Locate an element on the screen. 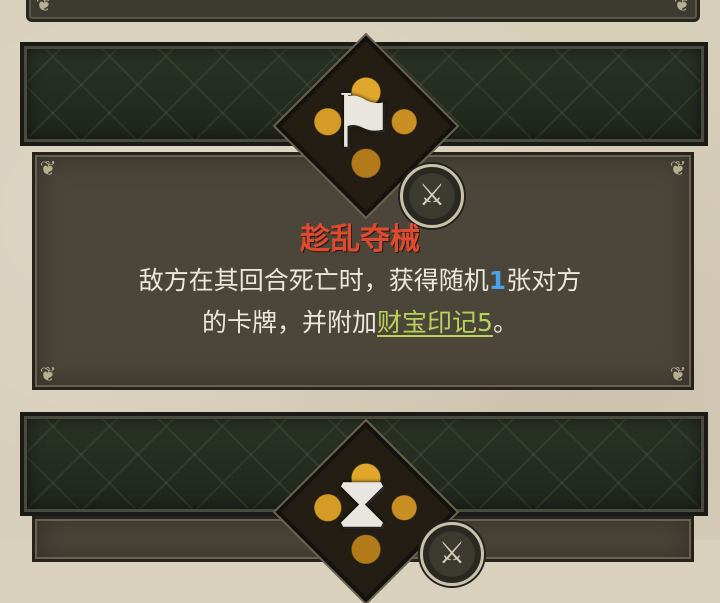 Image resolution: width=720 pixels, height=603 pixels. banner-flag-icon: ⚑ is located at coordinates (362, 122).